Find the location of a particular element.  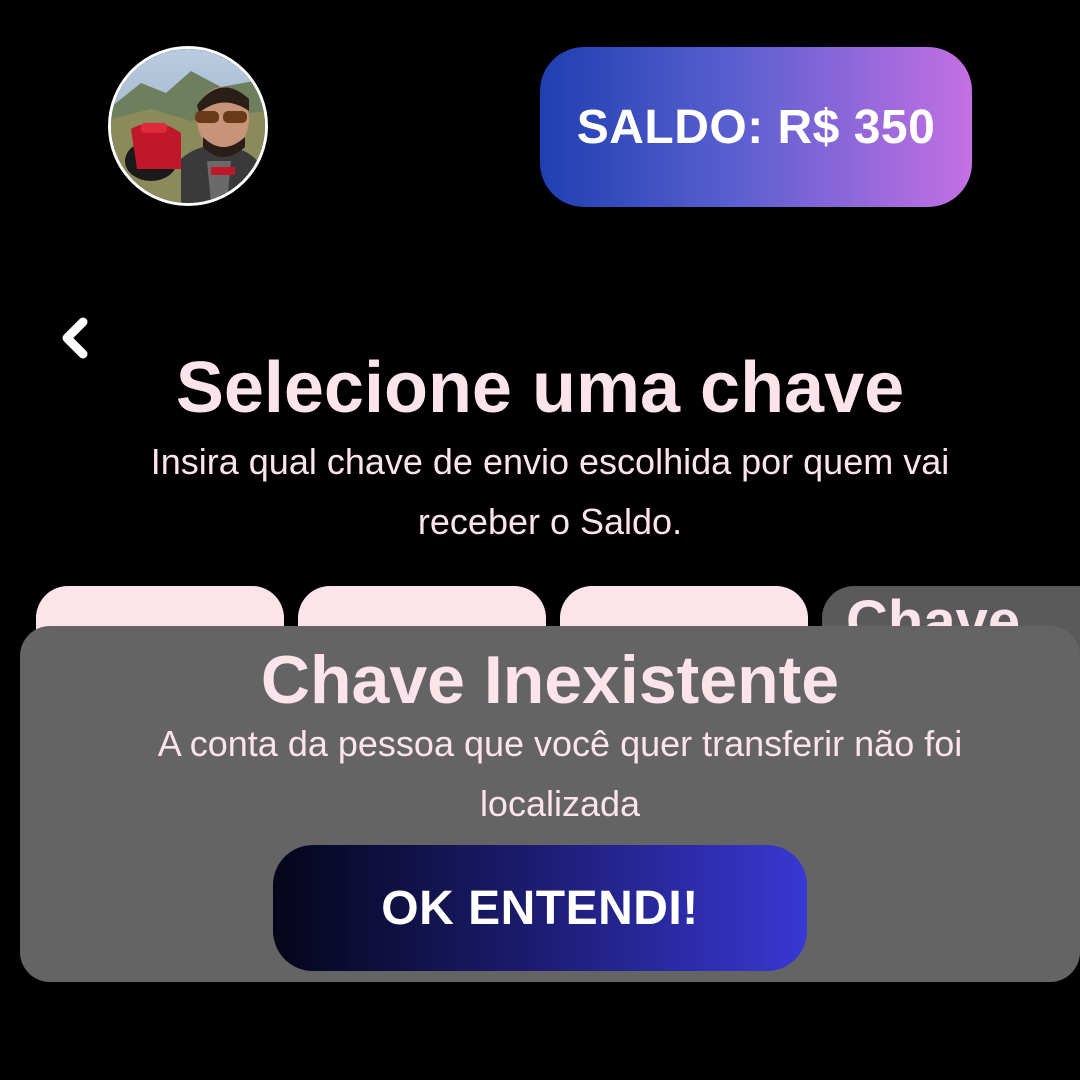

ok-button-label: OK ENTENDI! is located at coordinates (540, 908).